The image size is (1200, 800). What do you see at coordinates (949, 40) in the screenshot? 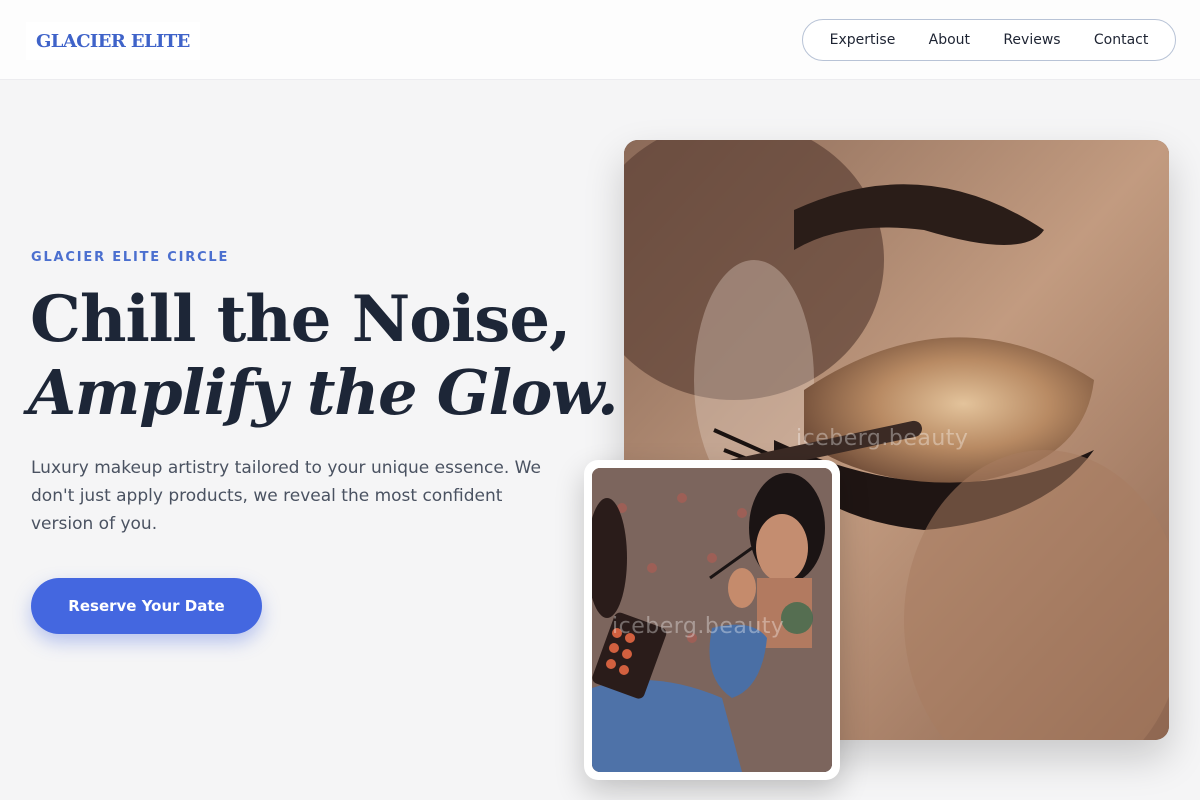
I see `nav-link-about: About` at bounding box center [949, 40].